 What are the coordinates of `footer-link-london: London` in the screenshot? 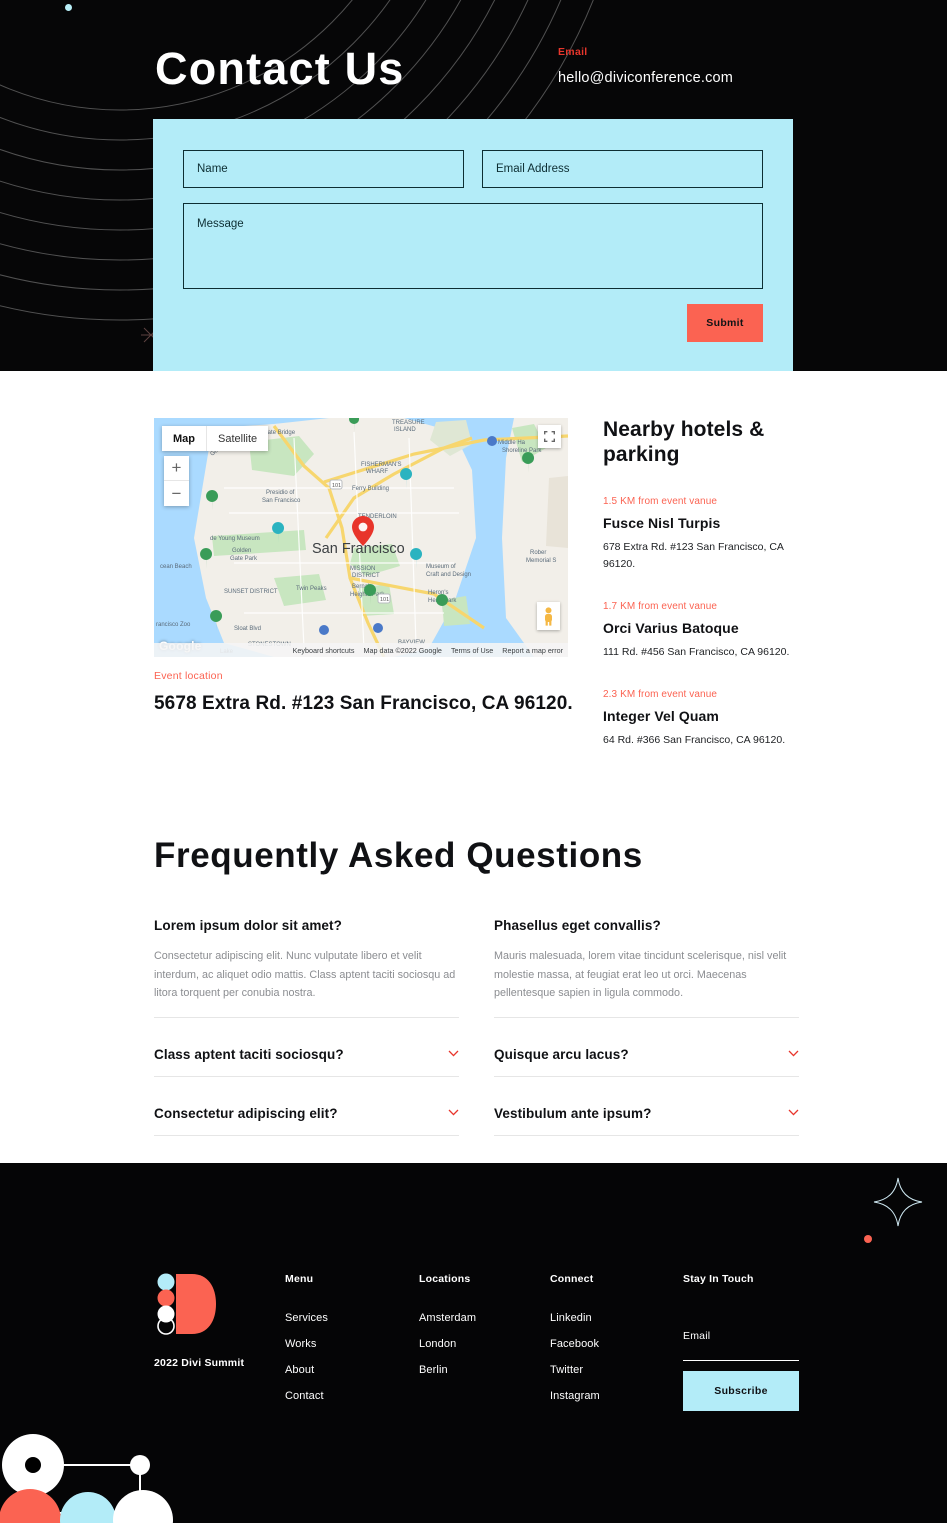 It's located at (484, 1344).